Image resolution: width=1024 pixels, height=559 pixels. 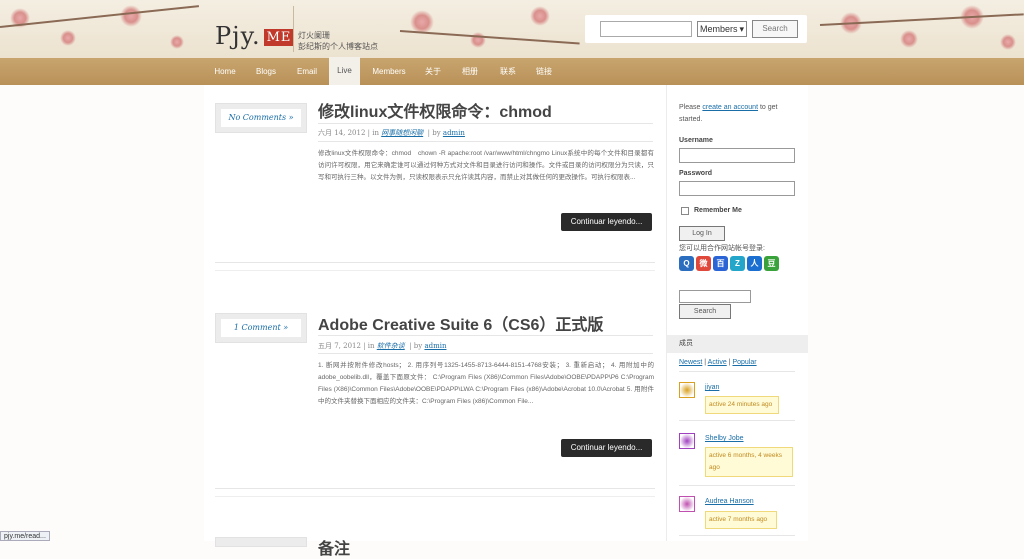 What do you see at coordinates (293, 29) in the screenshot?
I see `logo-separator` at bounding box center [293, 29].